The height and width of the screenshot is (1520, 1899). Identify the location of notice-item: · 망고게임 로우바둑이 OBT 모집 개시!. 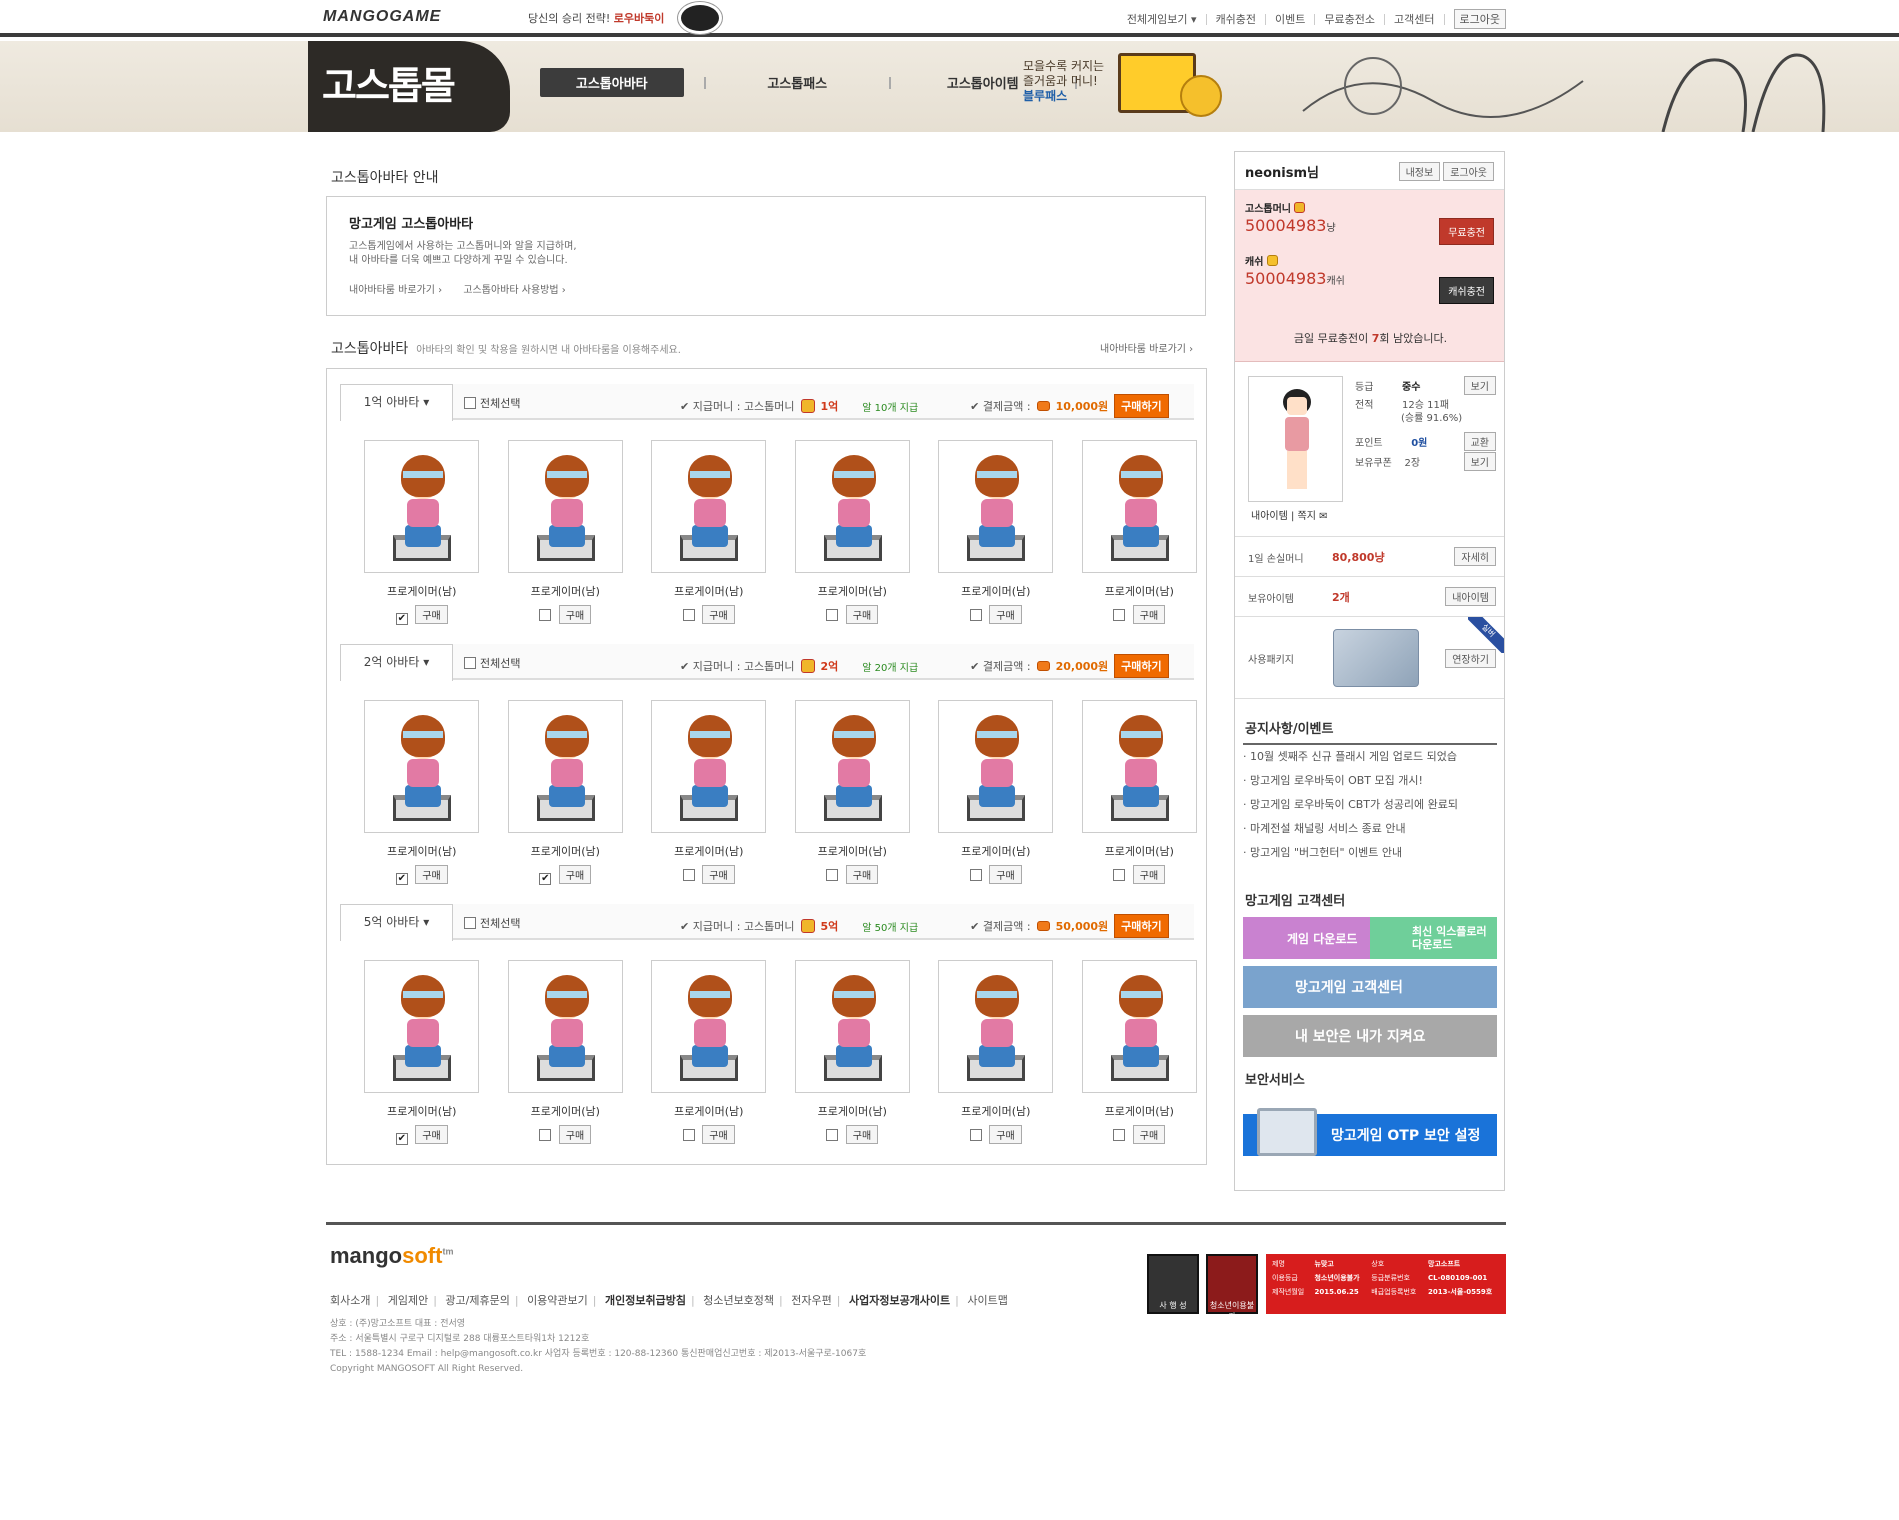
(1370, 781).